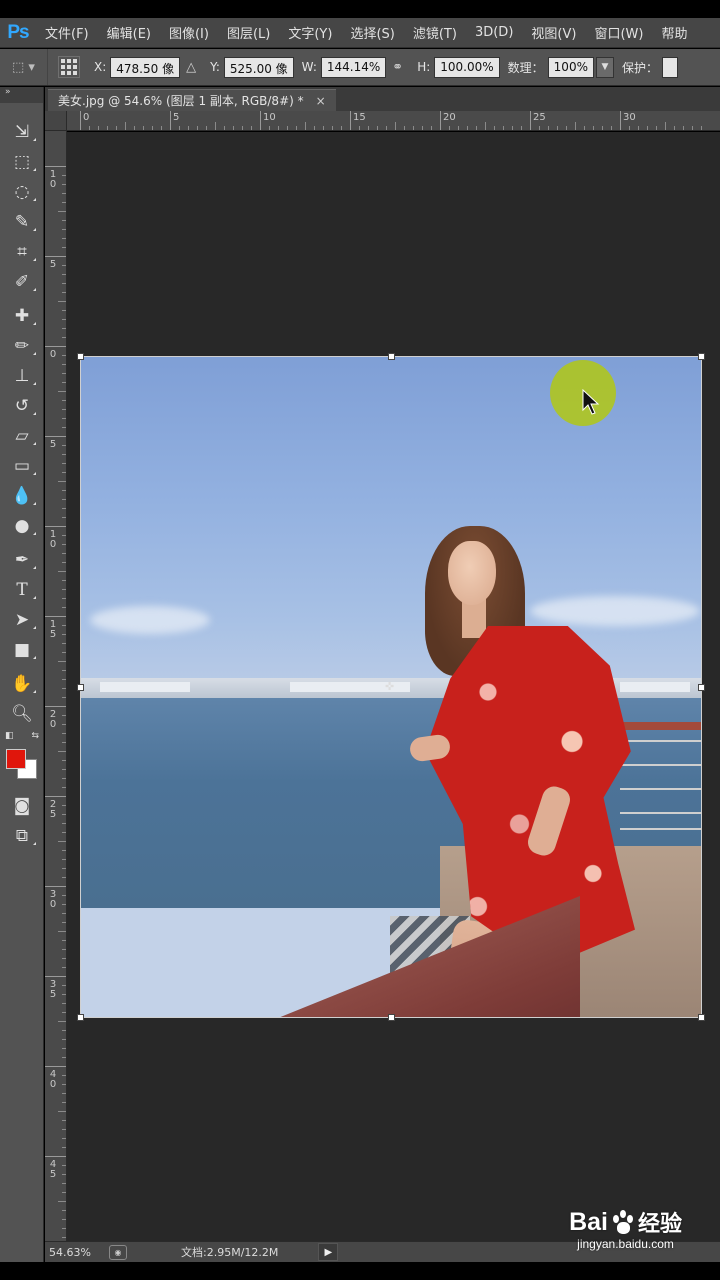  Describe the element at coordinates (22, 162) in the screenshot. I see `marquee-tool-icon: ⬚` at that location.